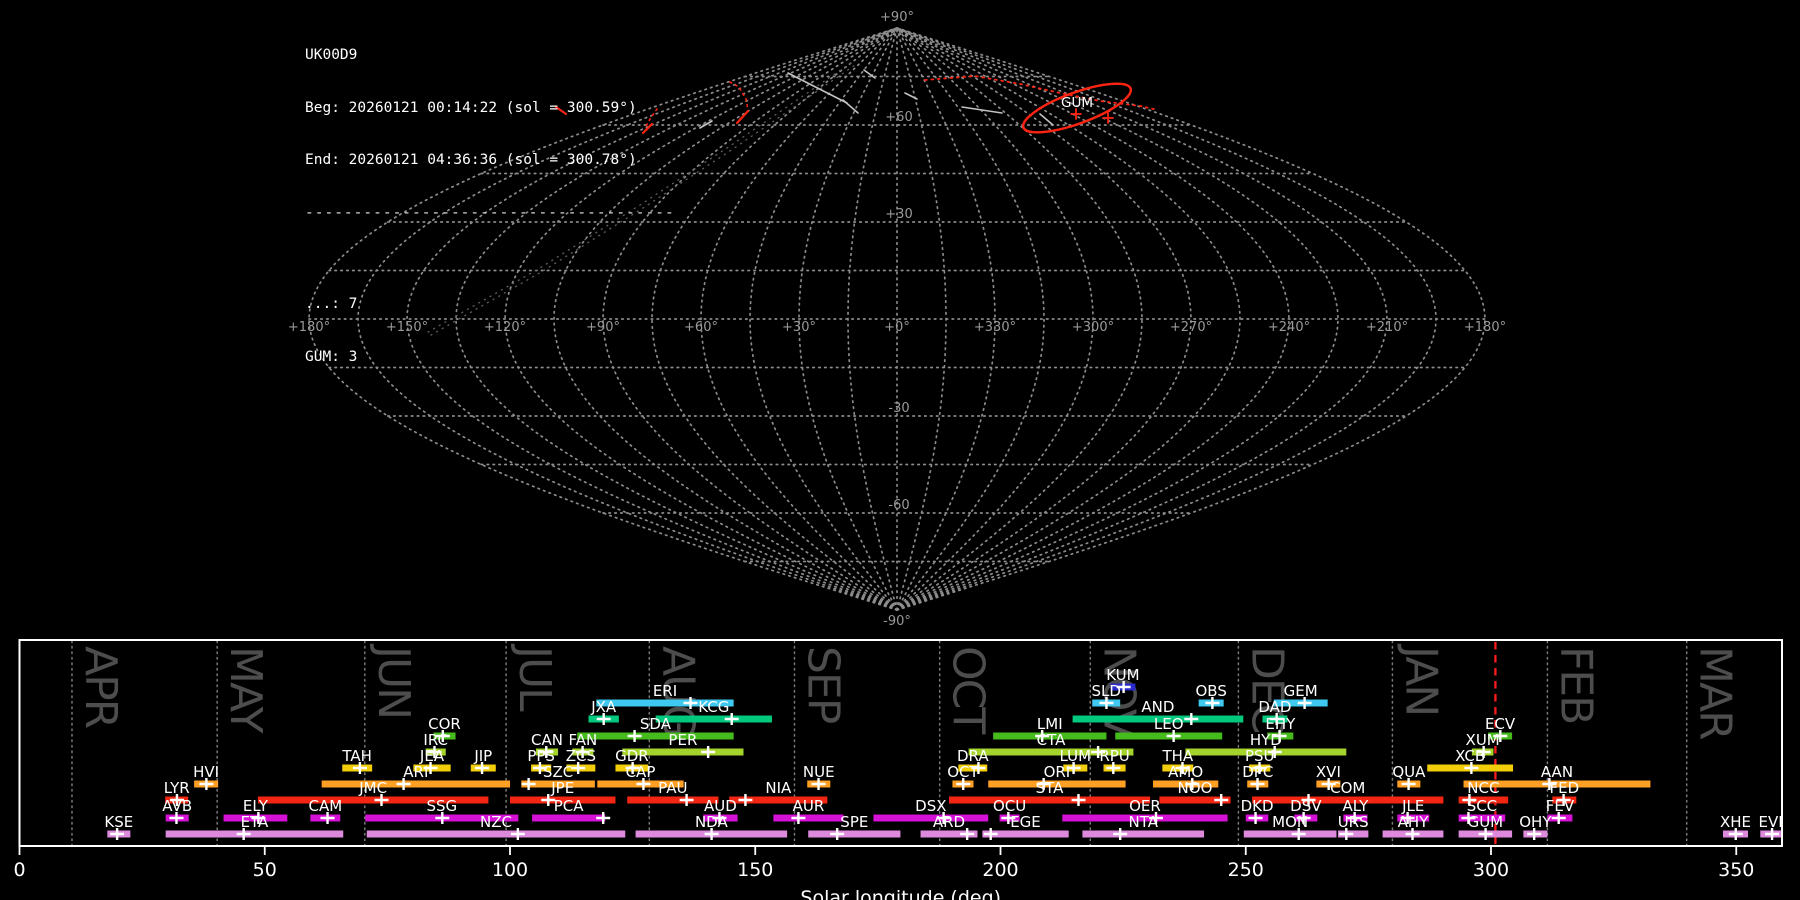 This screenshot has height=900, width=1800. I want to click on parallel-latitude-label: -60, so click(898, 505).